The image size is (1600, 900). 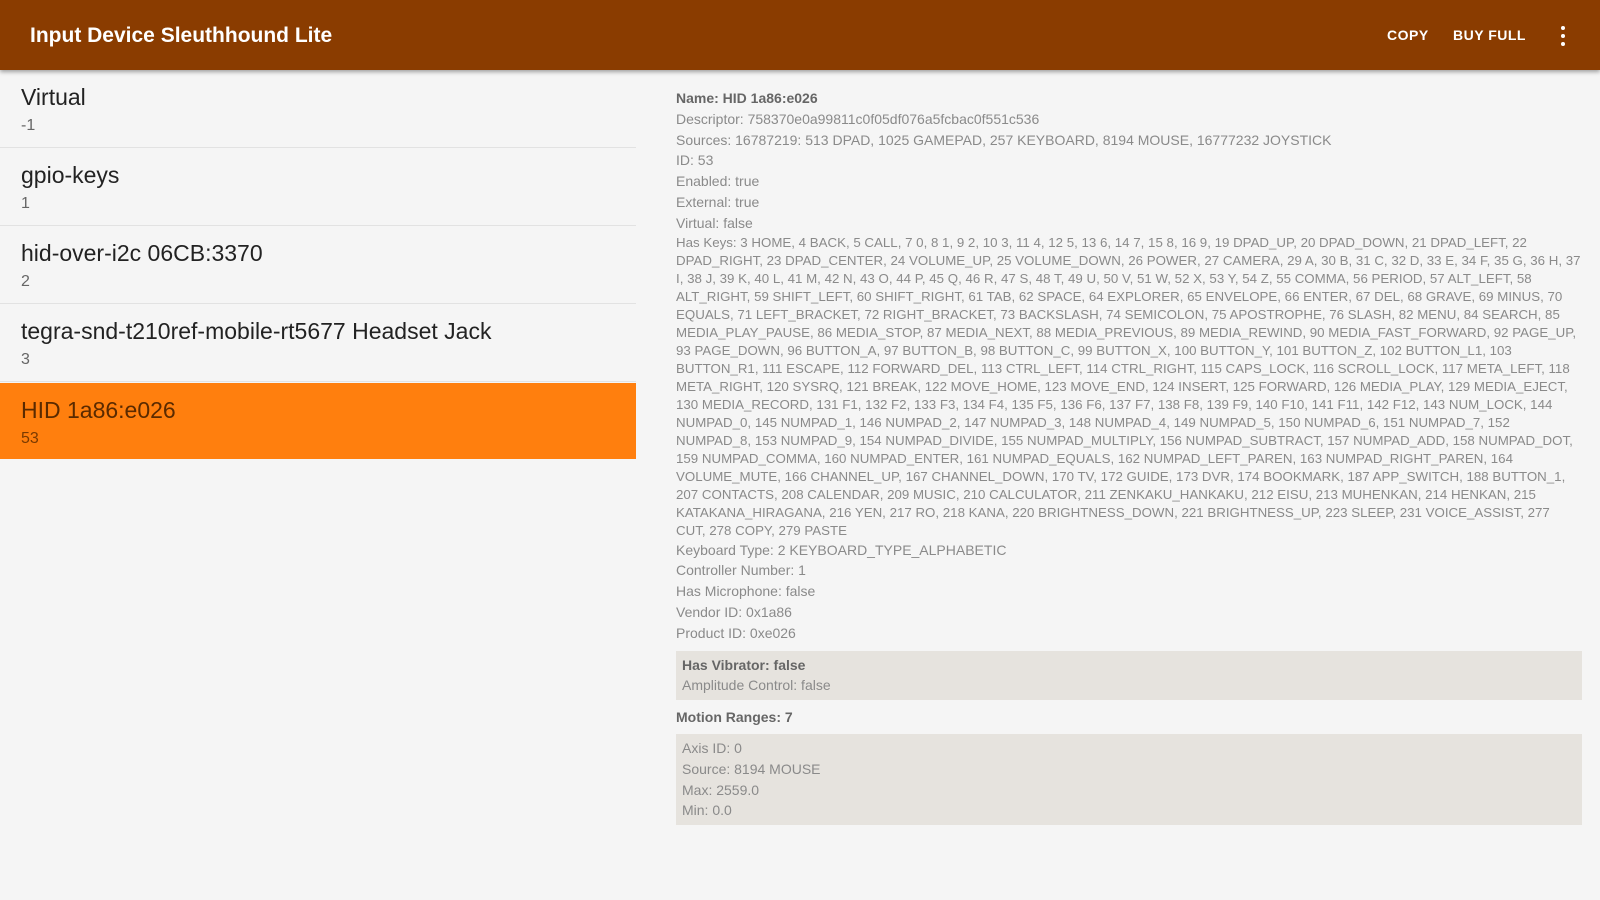 I want to click on device-name: gpio-keys, so click(x=70, y=175).